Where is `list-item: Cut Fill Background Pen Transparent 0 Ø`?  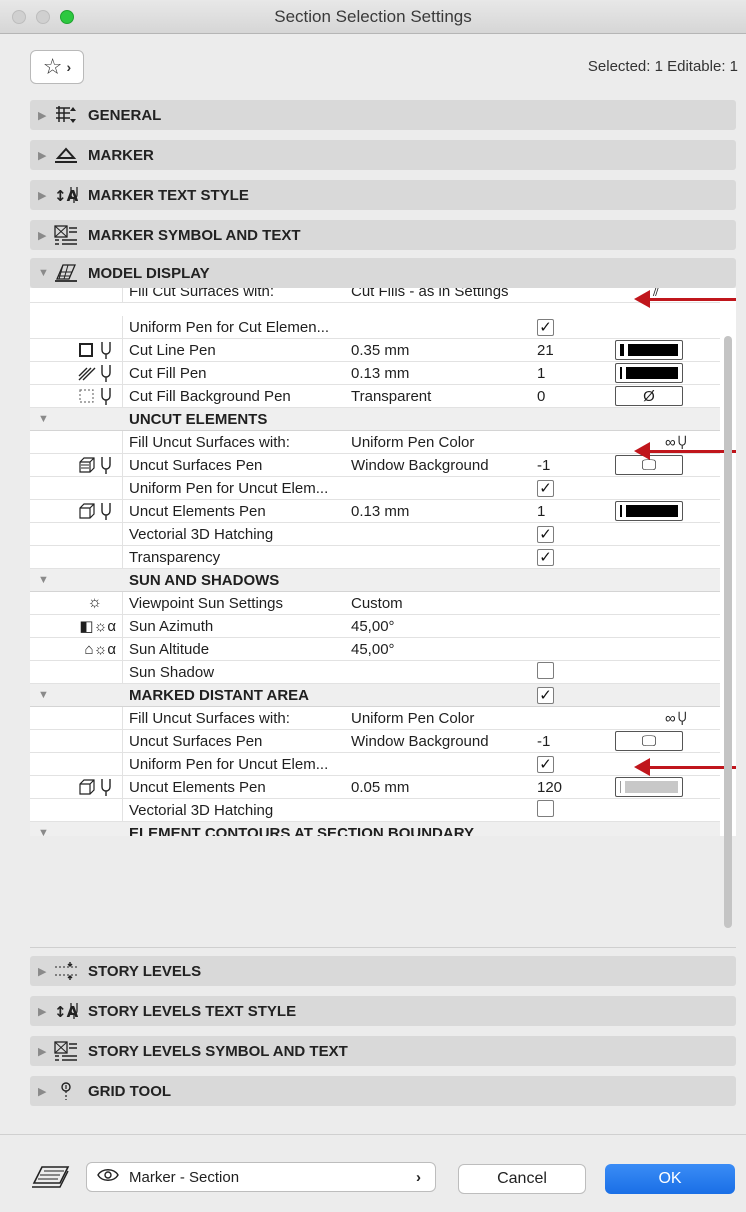
list-item: Cut Fill Background Pen Transparent 0 Ø is located at coordinates (375, 396).